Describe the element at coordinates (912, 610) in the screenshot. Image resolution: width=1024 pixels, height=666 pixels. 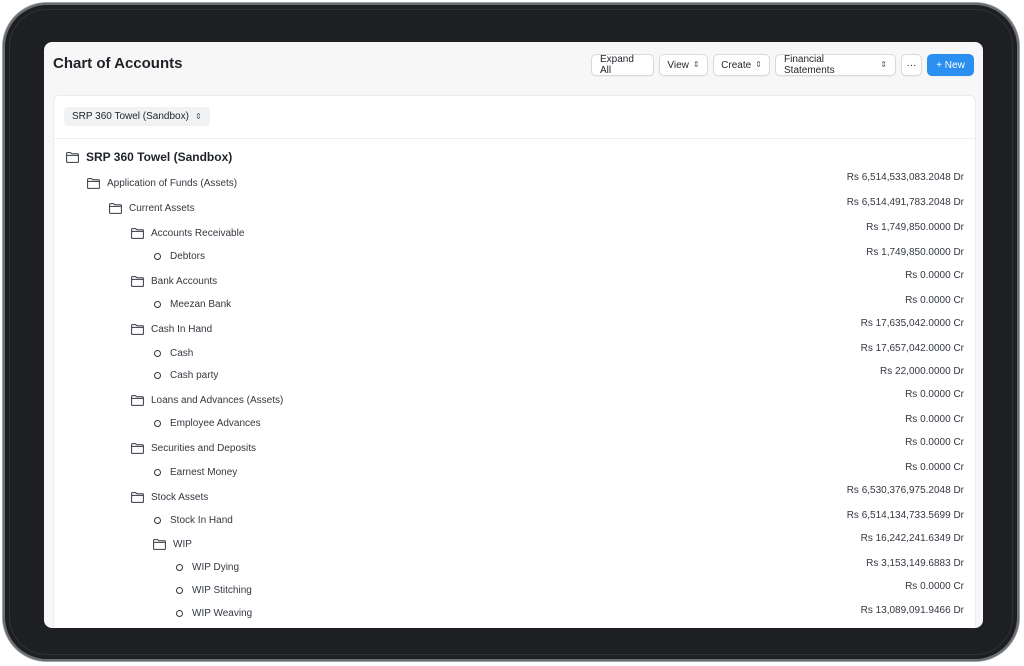
I see `account-balance: Rs 13,089,091.9466 Dr` at that location.